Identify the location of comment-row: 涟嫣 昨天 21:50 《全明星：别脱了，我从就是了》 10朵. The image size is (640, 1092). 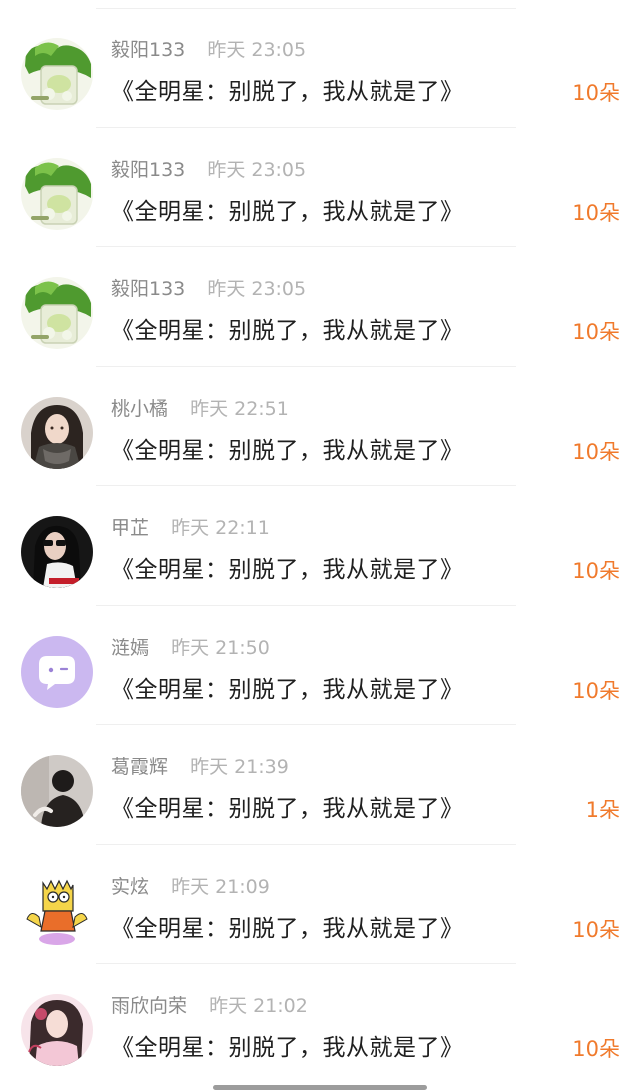
(320, 665).